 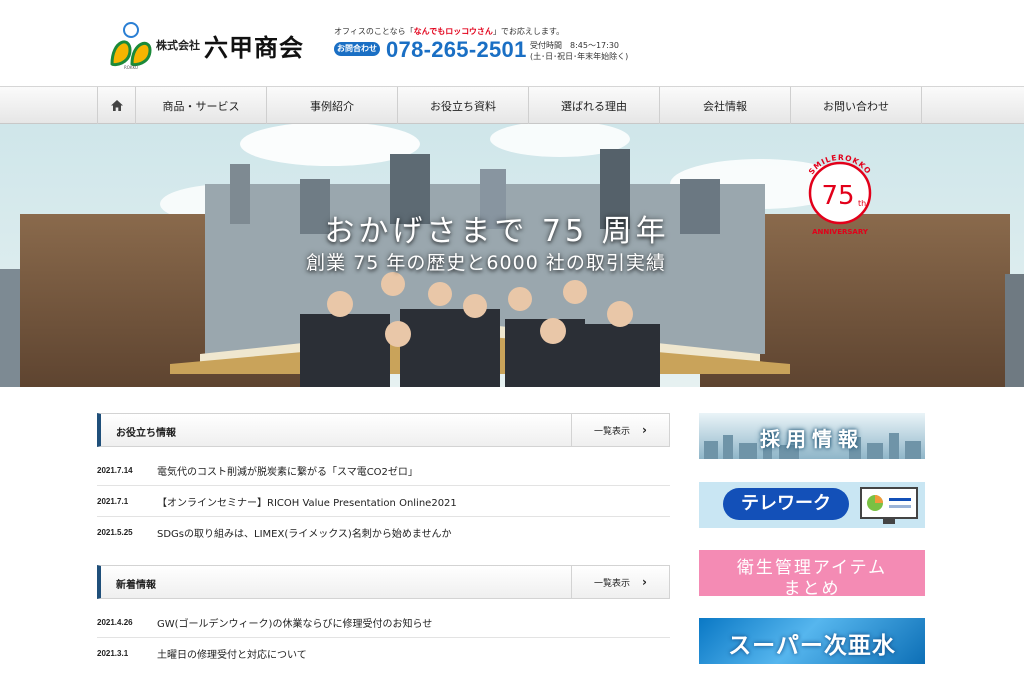 I want to click on logo-mark-icon: ROKKO, so click(x=131, y=46).